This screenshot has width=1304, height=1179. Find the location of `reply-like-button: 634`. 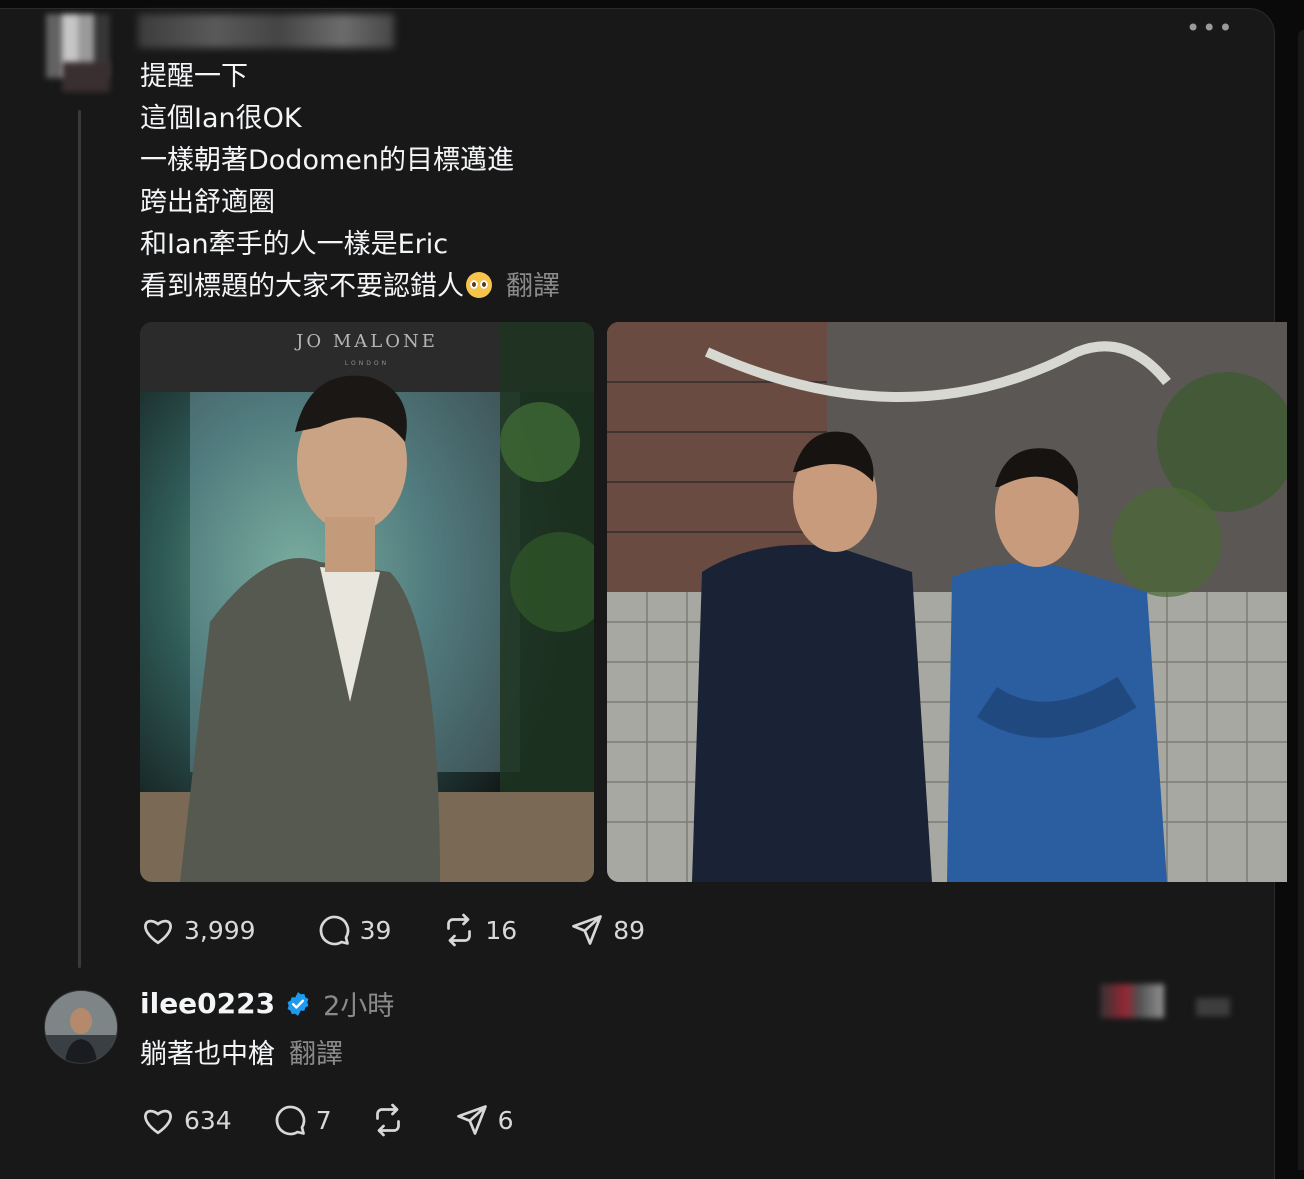

reply-like-button: 634 is located at coordinates (186, 1120).